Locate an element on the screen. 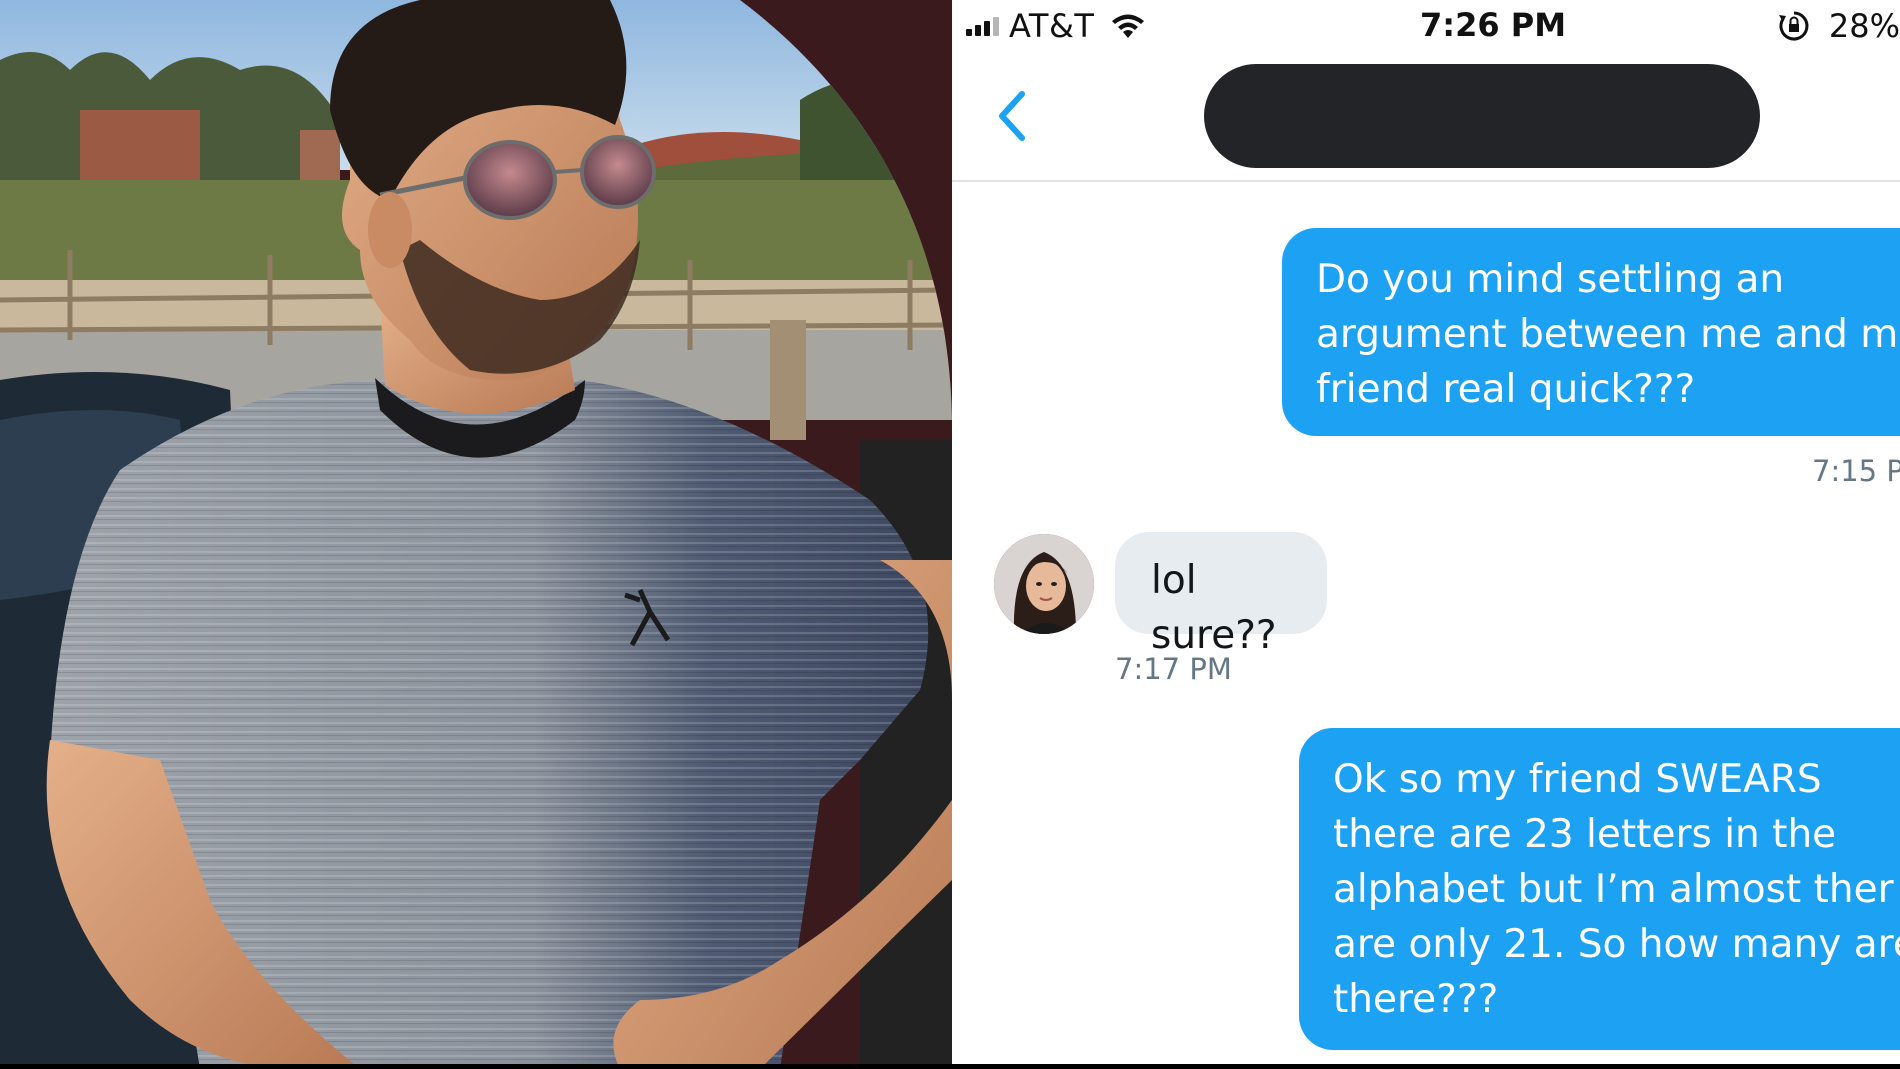  message-timestamp: 7:15 P is located at coordinates (1856, 471).